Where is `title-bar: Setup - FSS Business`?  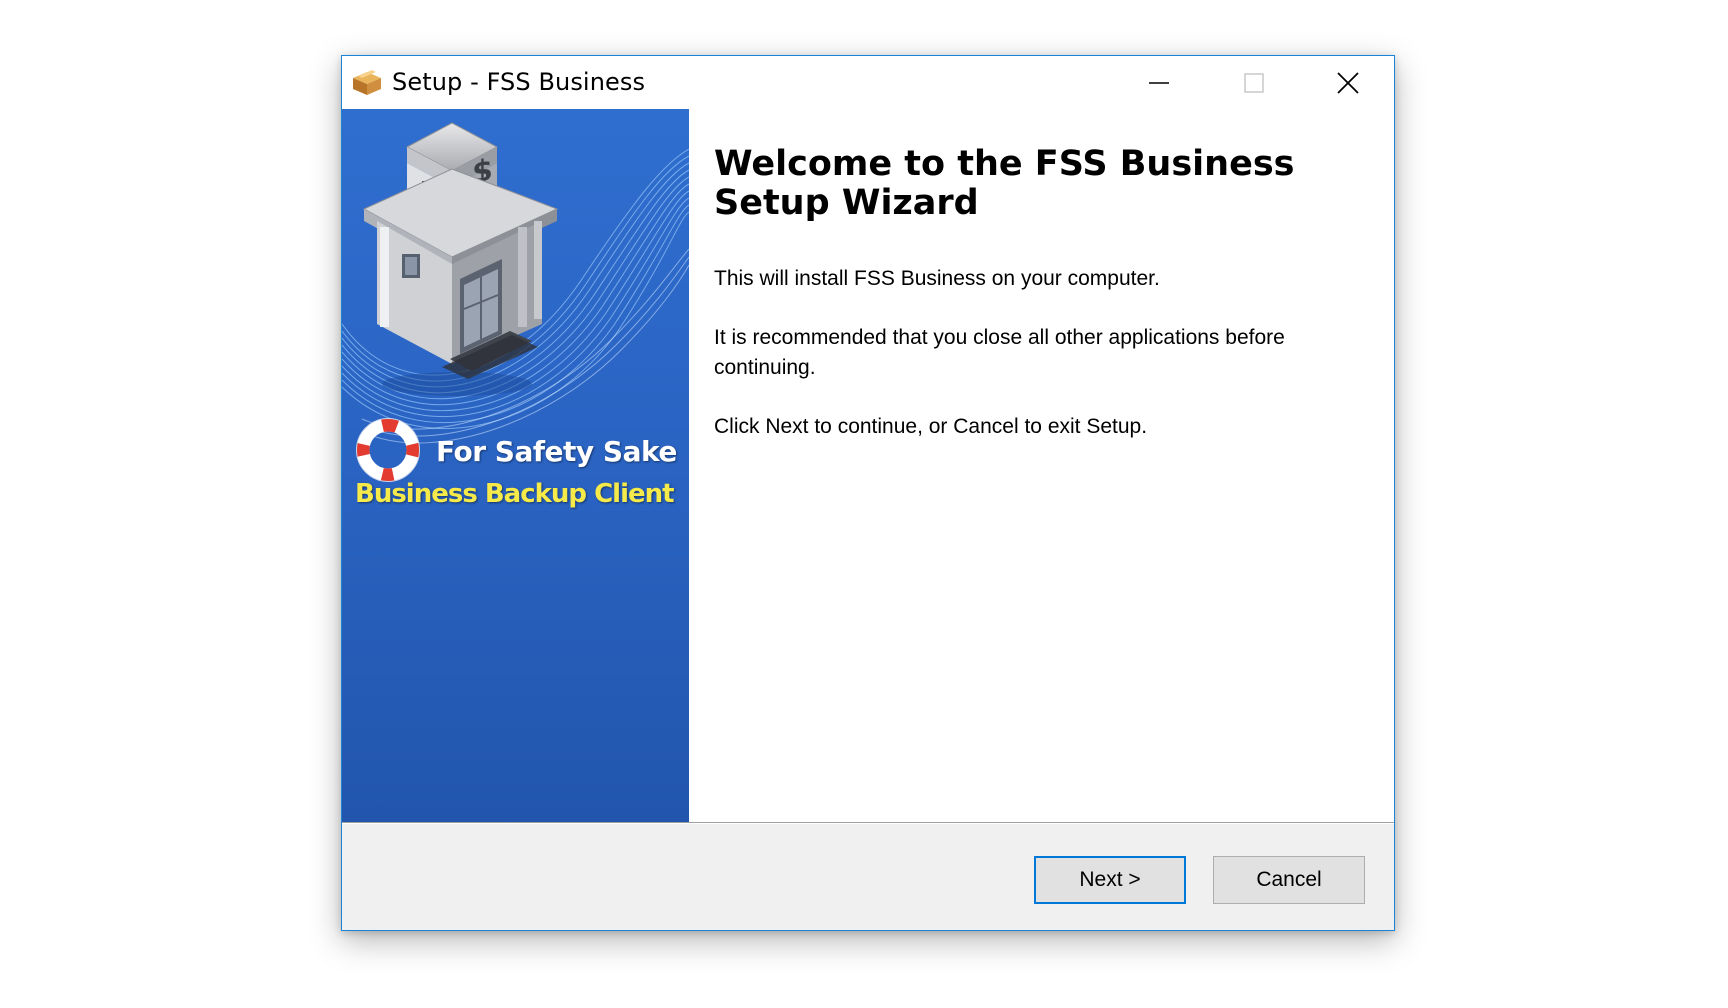
title-bar: Setup - FSS Business is located at coordinates (868, 82).